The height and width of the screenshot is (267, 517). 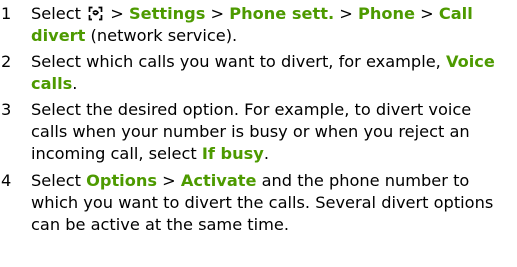 What do you see at coordinates (6, 180) in the screenshot?
I see `step-number: 4` at bounding box center [6, 180].